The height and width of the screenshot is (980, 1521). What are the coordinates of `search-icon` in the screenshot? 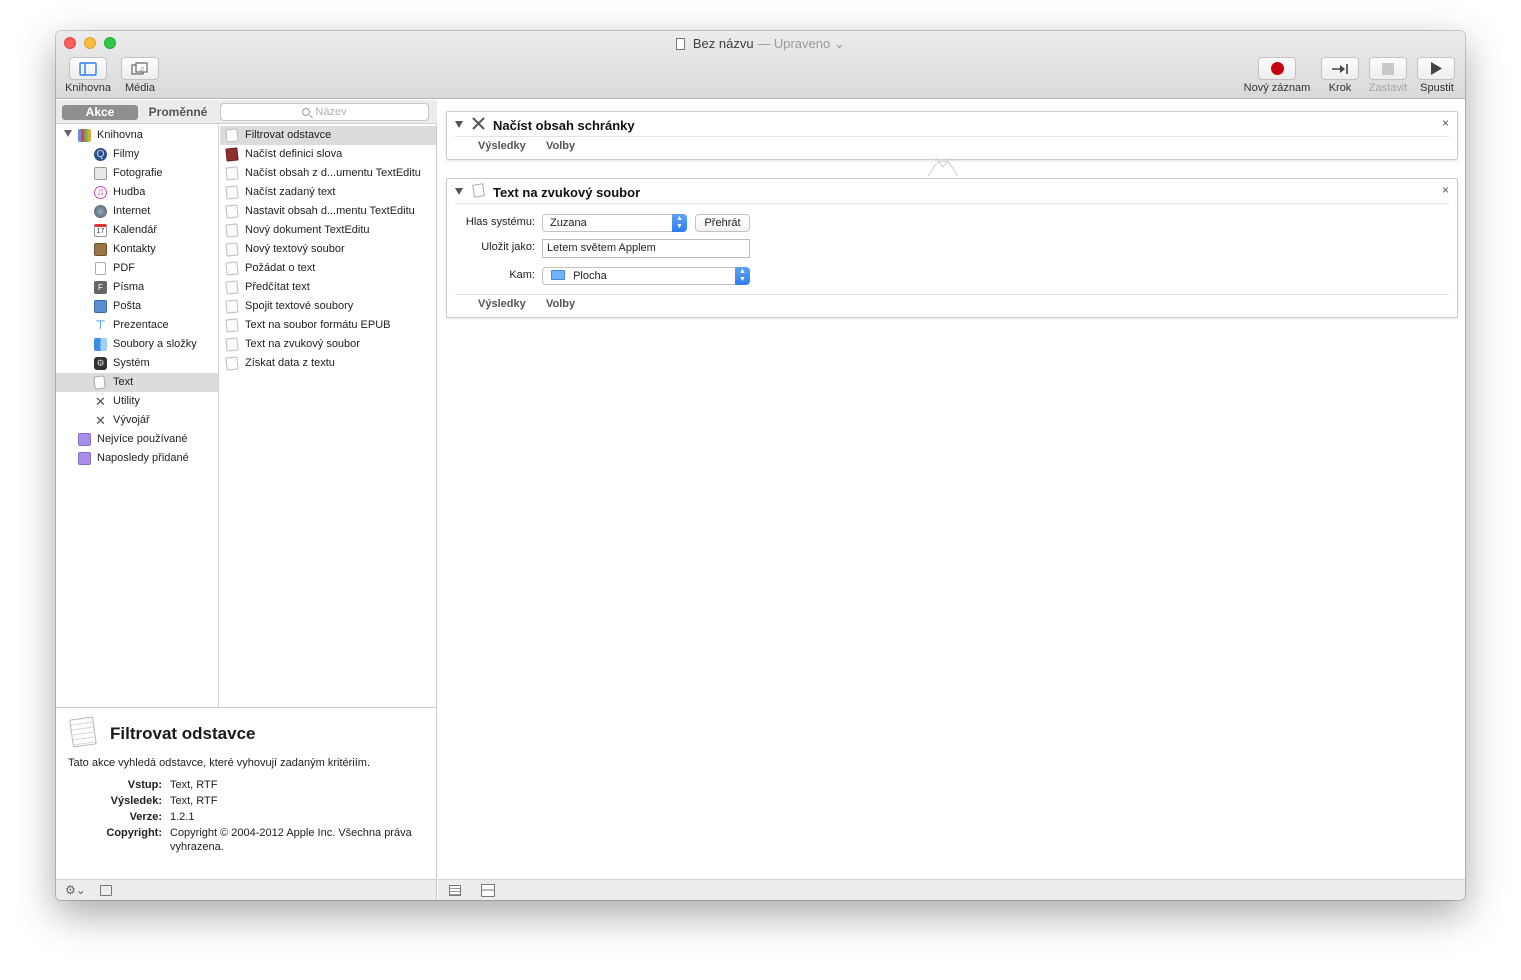 It's located at (306, 112).